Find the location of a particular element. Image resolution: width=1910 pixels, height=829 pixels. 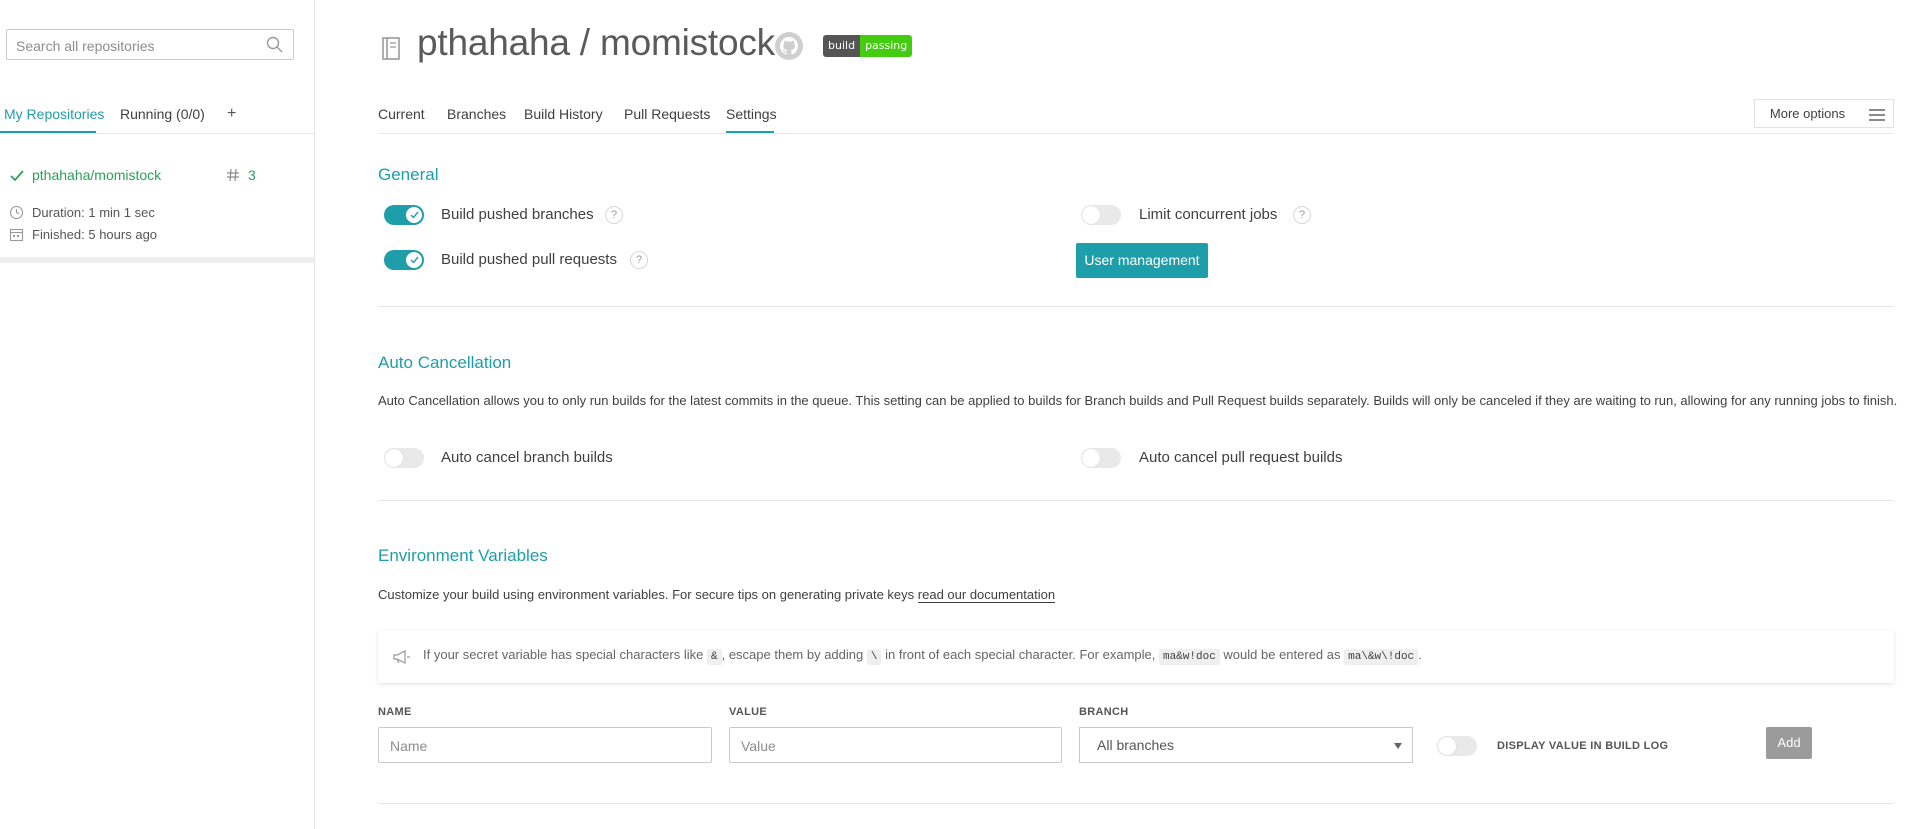

section-title-general: General is located at coordinates (408, 174).